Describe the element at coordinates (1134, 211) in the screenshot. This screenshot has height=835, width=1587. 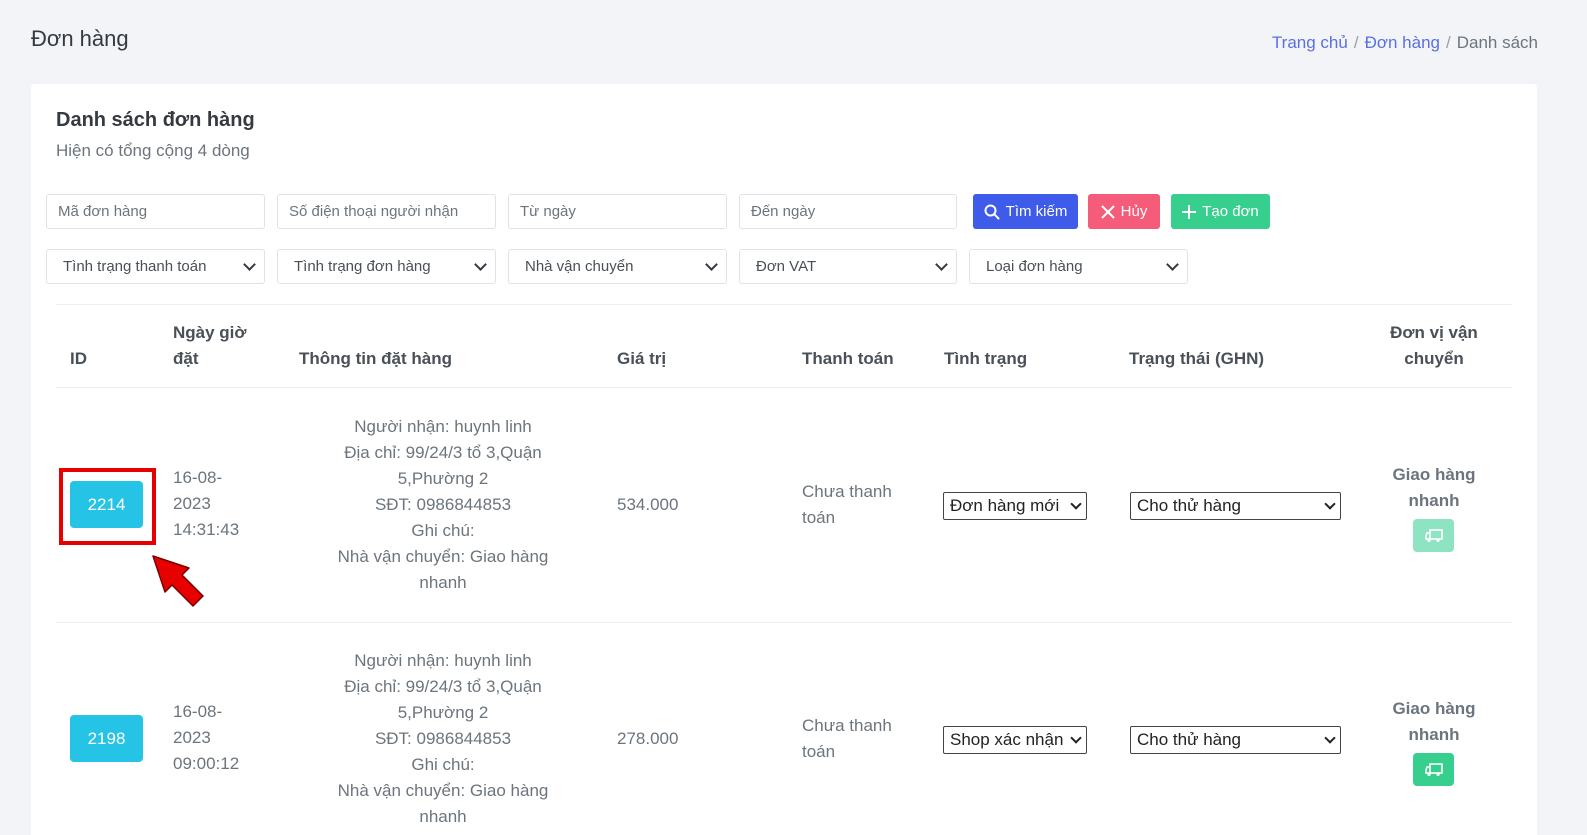
I see `cancel-button-label: Hủy` at that location.